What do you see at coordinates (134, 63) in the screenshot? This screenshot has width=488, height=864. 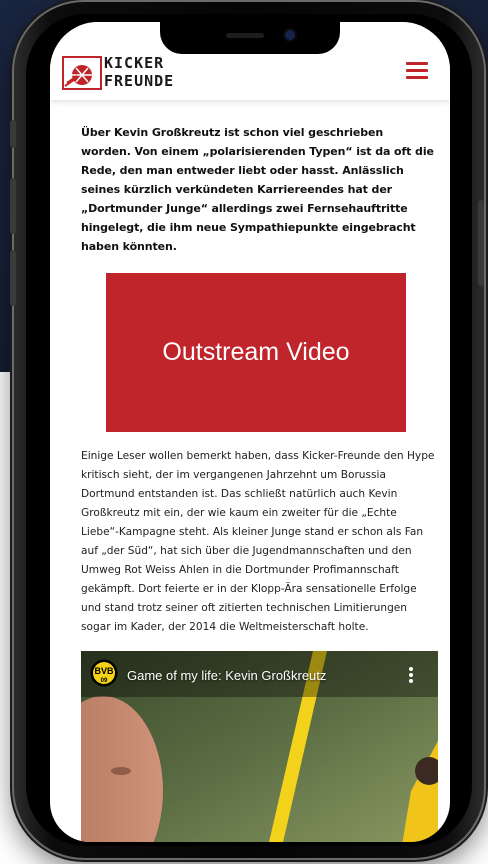 I see `logo-line-1: KICKER` at bounding box center [134, 63].